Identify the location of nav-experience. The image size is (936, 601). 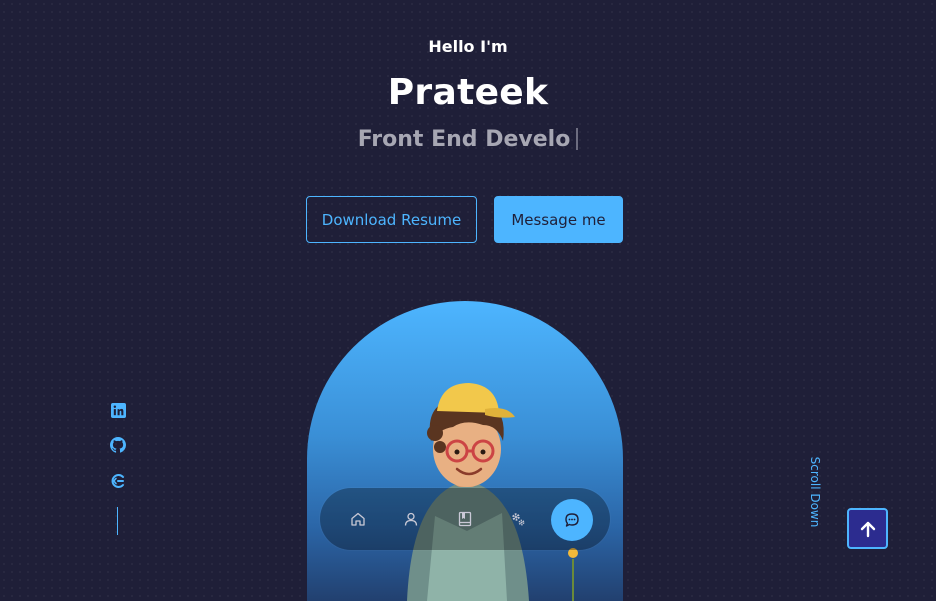
(465, 519).